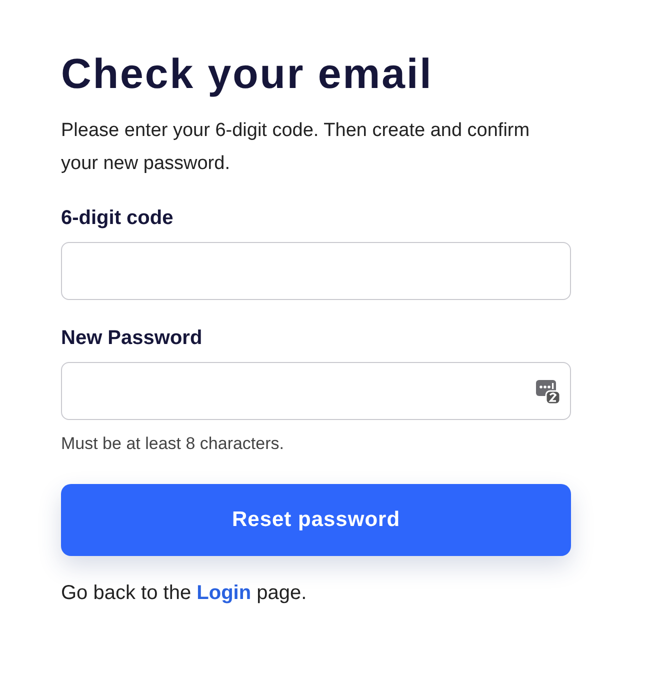  What do you see at coordinates (316, 271) in the screenshot?
I see `code-field` at bounding box center [316, 271].